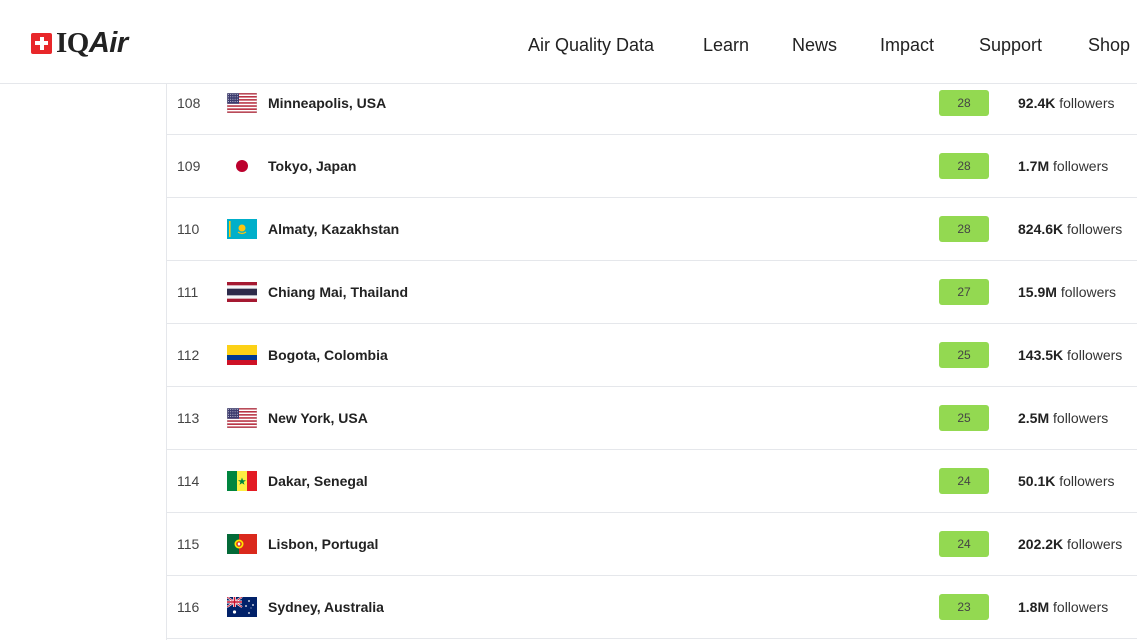 The image size is (1137, 640). Describe the element at coordinates (907, 45) in the screenshot. I see `nav-impact: Impact` at that location.